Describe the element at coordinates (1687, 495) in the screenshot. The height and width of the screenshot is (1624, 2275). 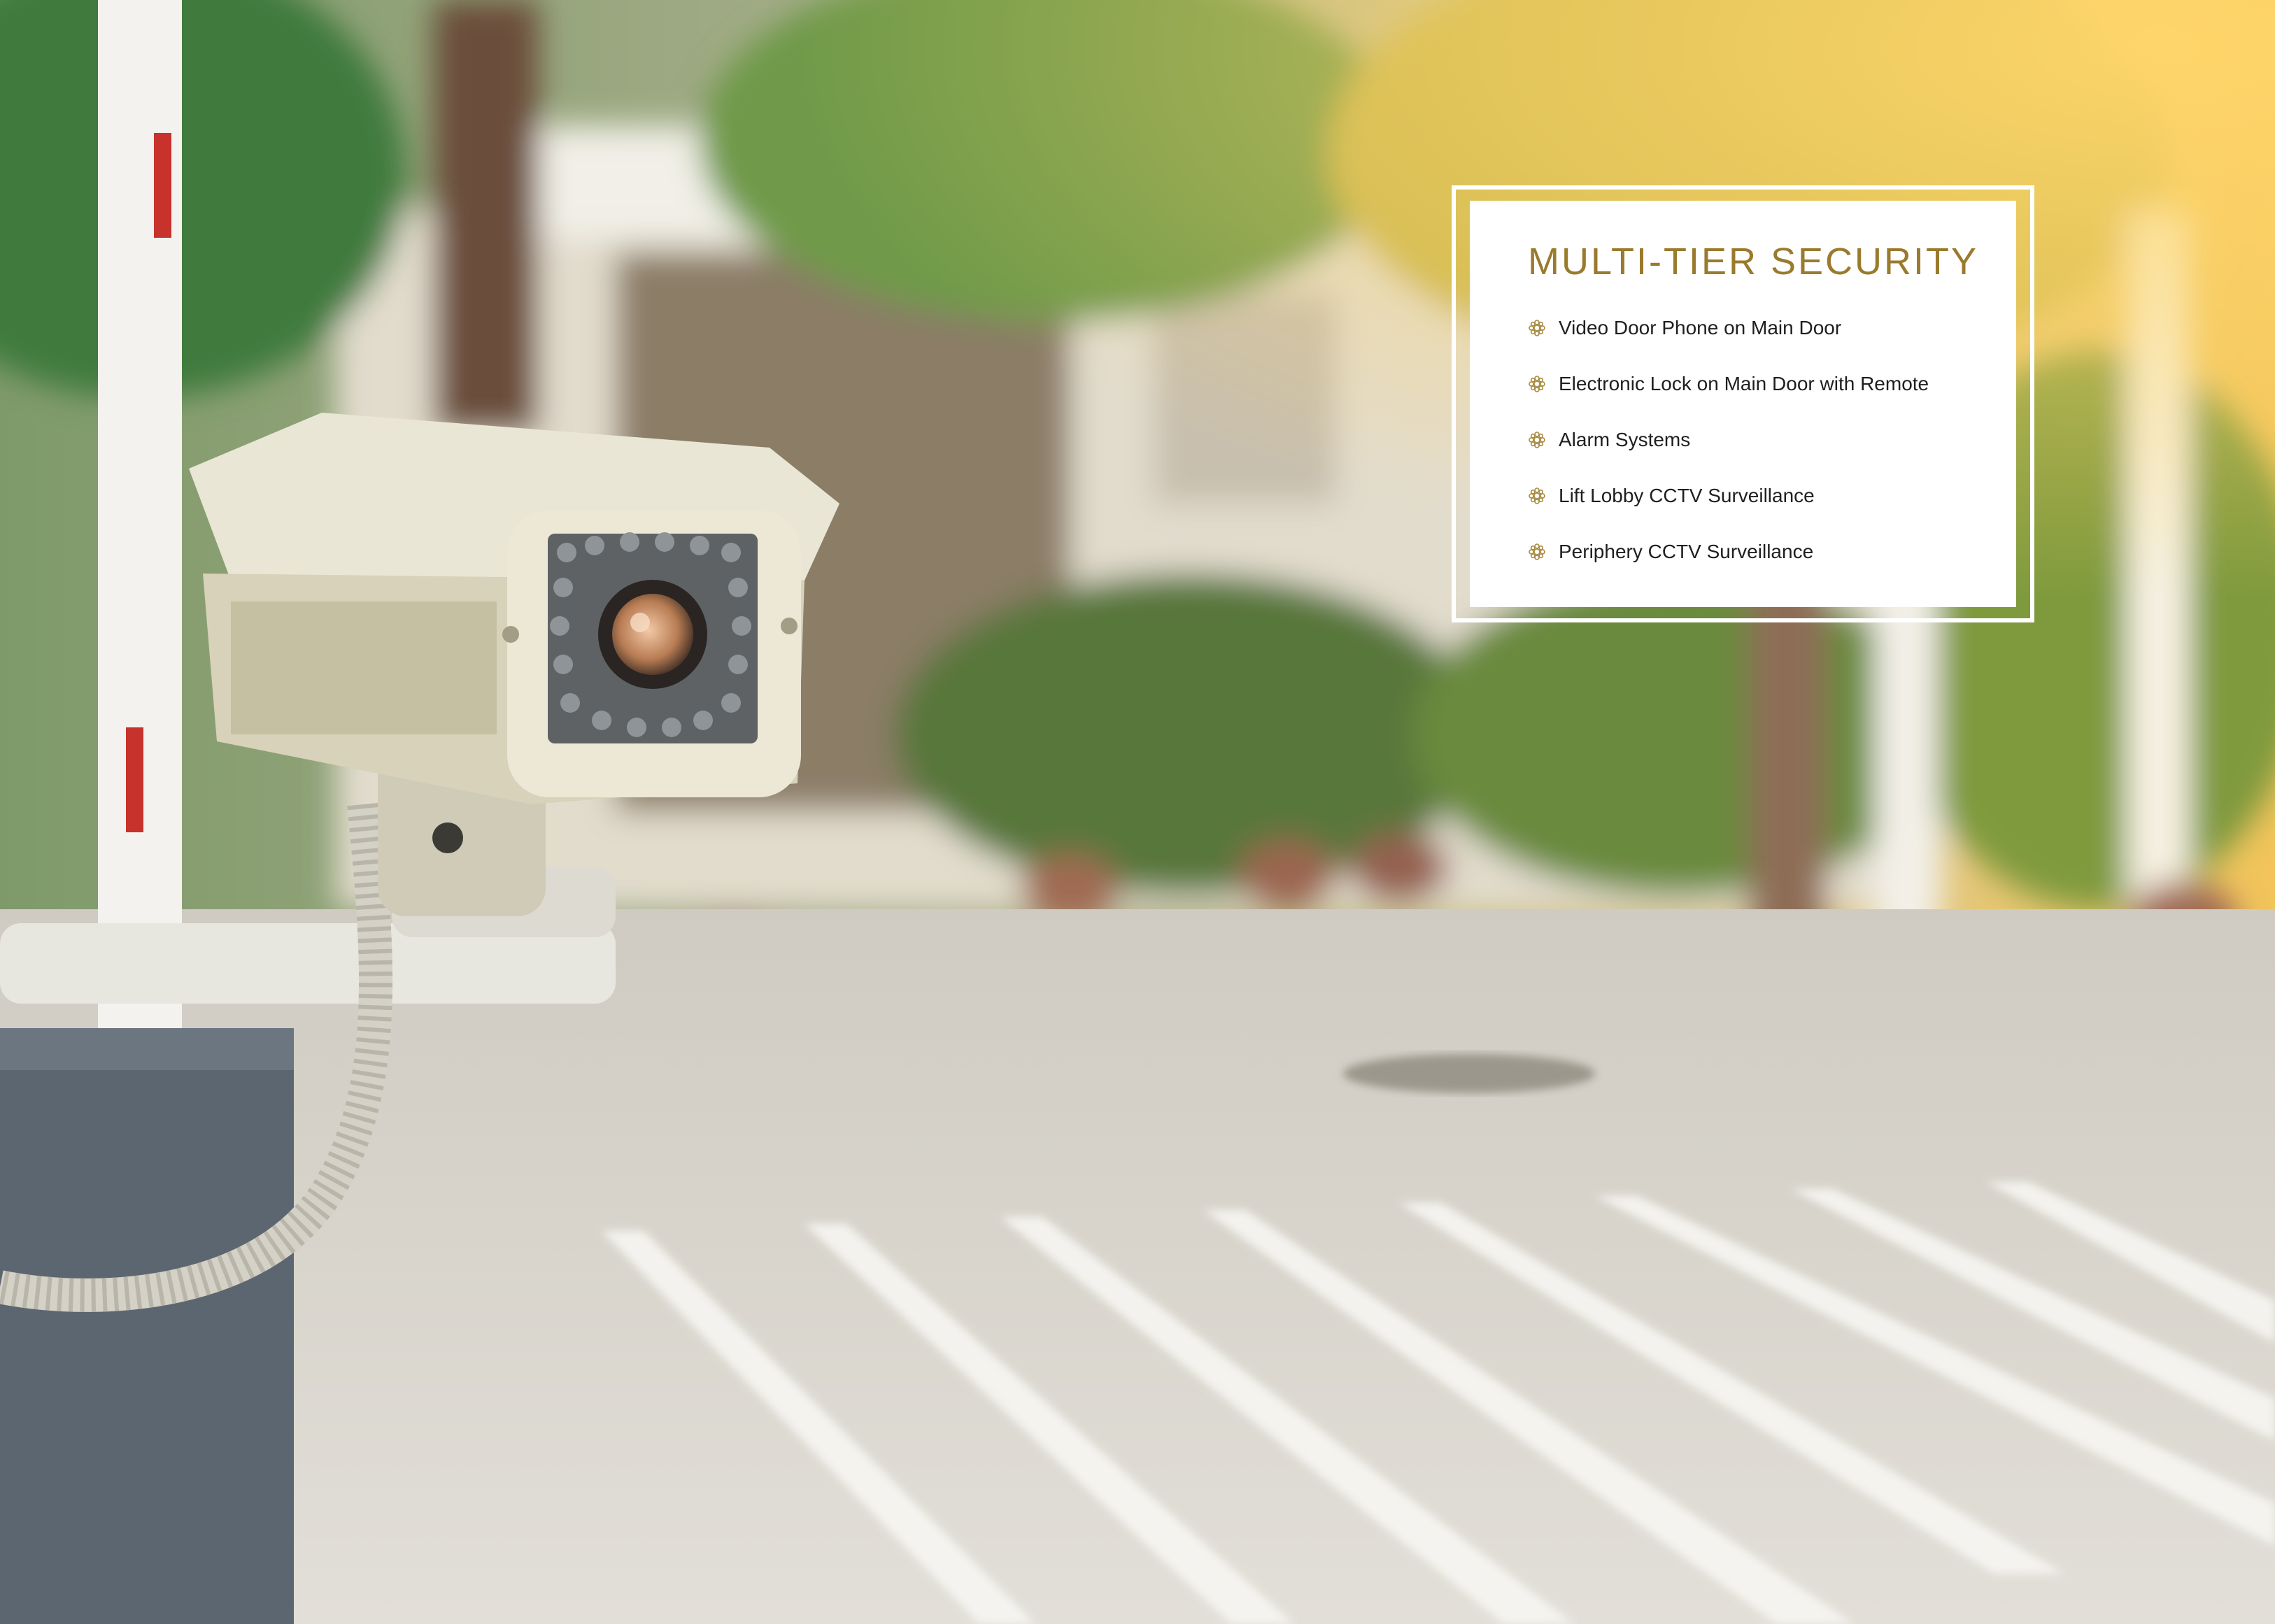
I see `feature-label: Lift Lobby CCTV Surveillance` at that location.